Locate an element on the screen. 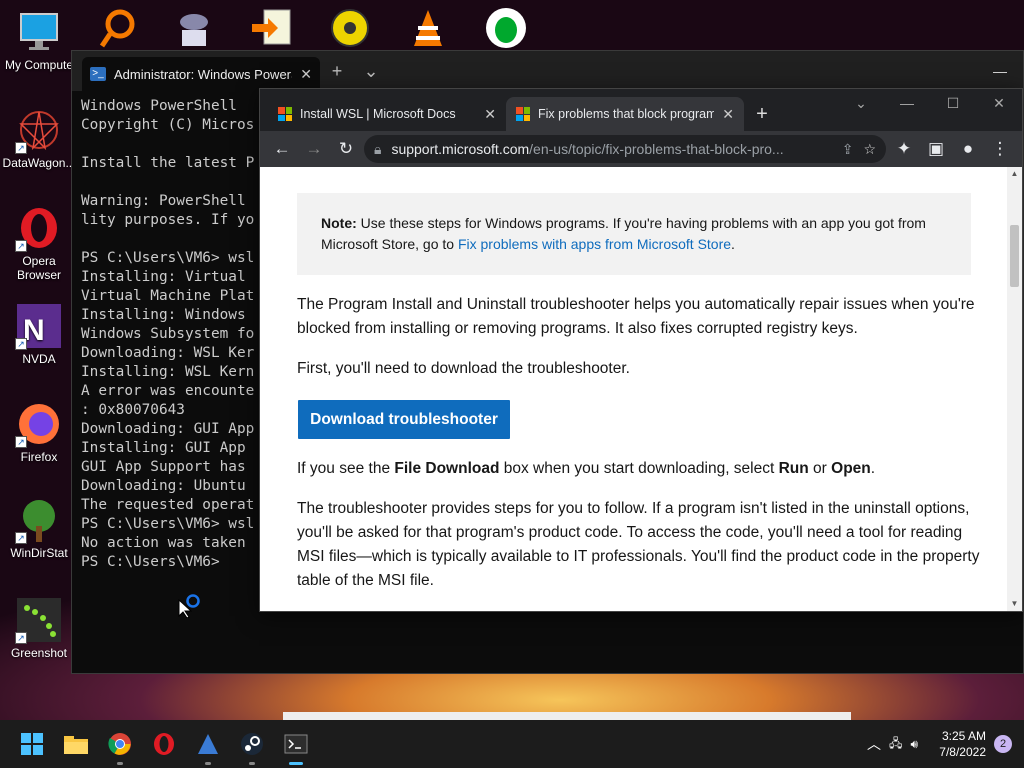  start-button is located at coordinates (32, 744).